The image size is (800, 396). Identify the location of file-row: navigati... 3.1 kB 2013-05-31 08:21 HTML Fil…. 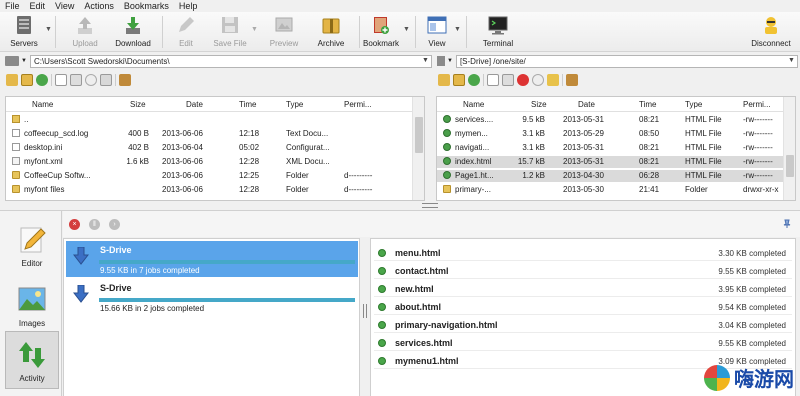
(616, 148).